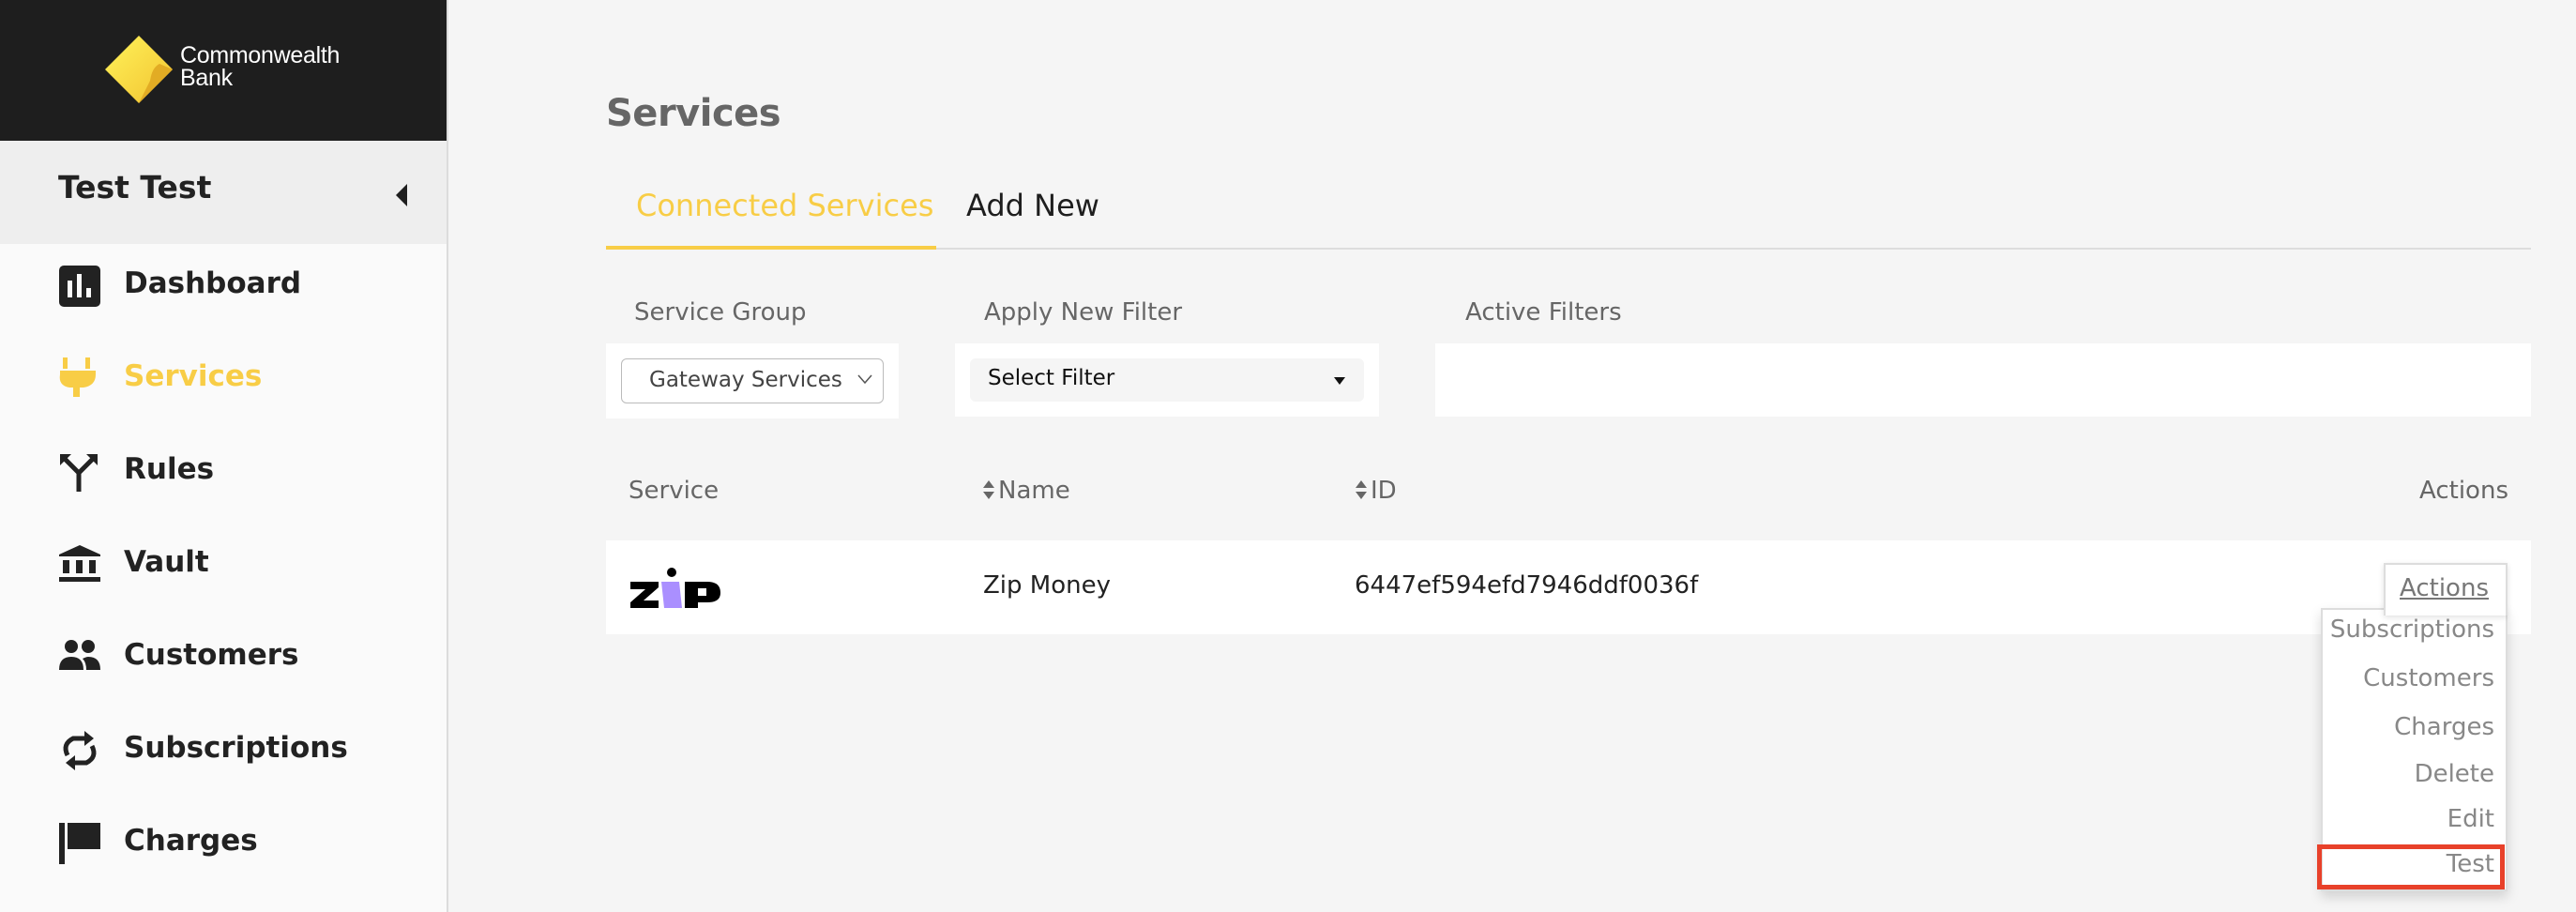  I want to click on sidebar-item-services: Services, so click(223, 379).